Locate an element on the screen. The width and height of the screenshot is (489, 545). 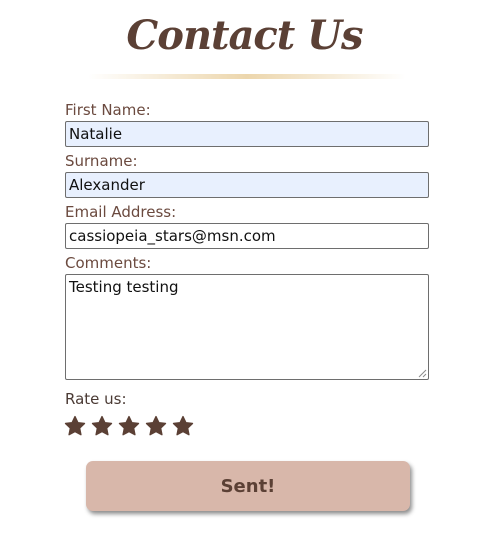
title-divider is located at coordinates (247, 76).